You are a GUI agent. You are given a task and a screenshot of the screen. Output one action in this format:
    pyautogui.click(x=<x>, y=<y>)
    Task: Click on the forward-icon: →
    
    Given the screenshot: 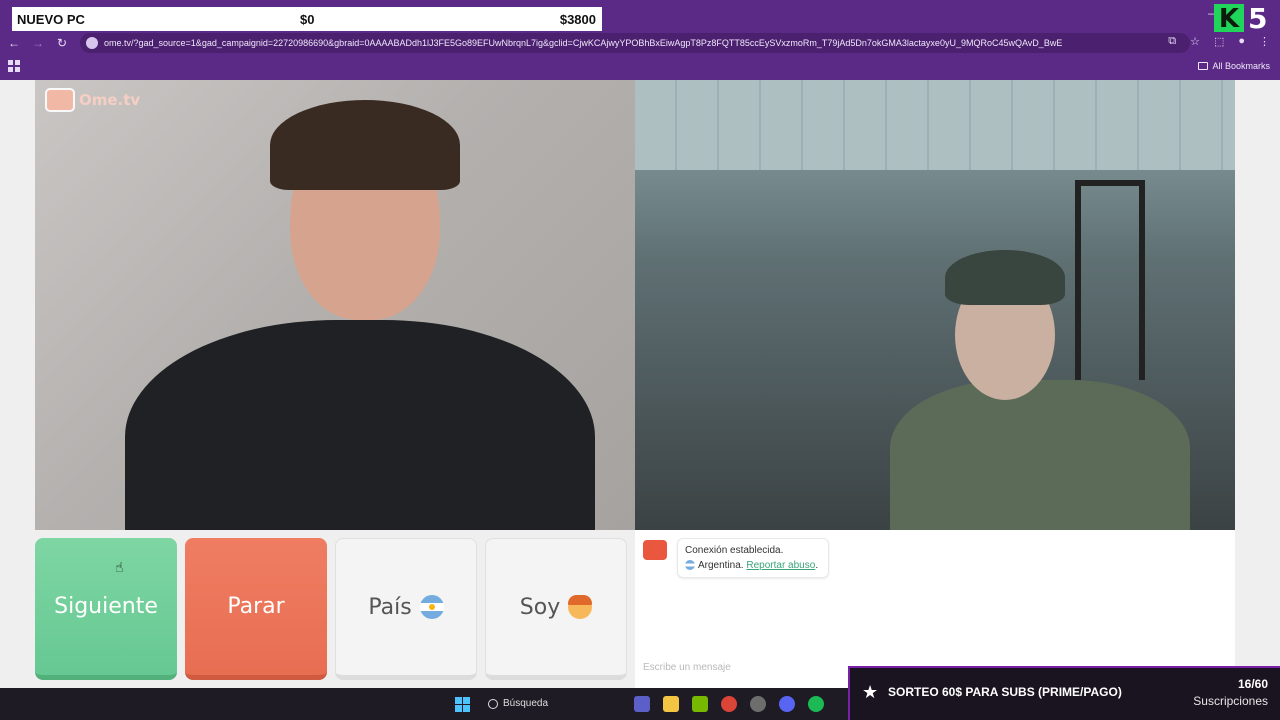 What is the action you would take?
    pyautogui.click(x=38, y=43)
    